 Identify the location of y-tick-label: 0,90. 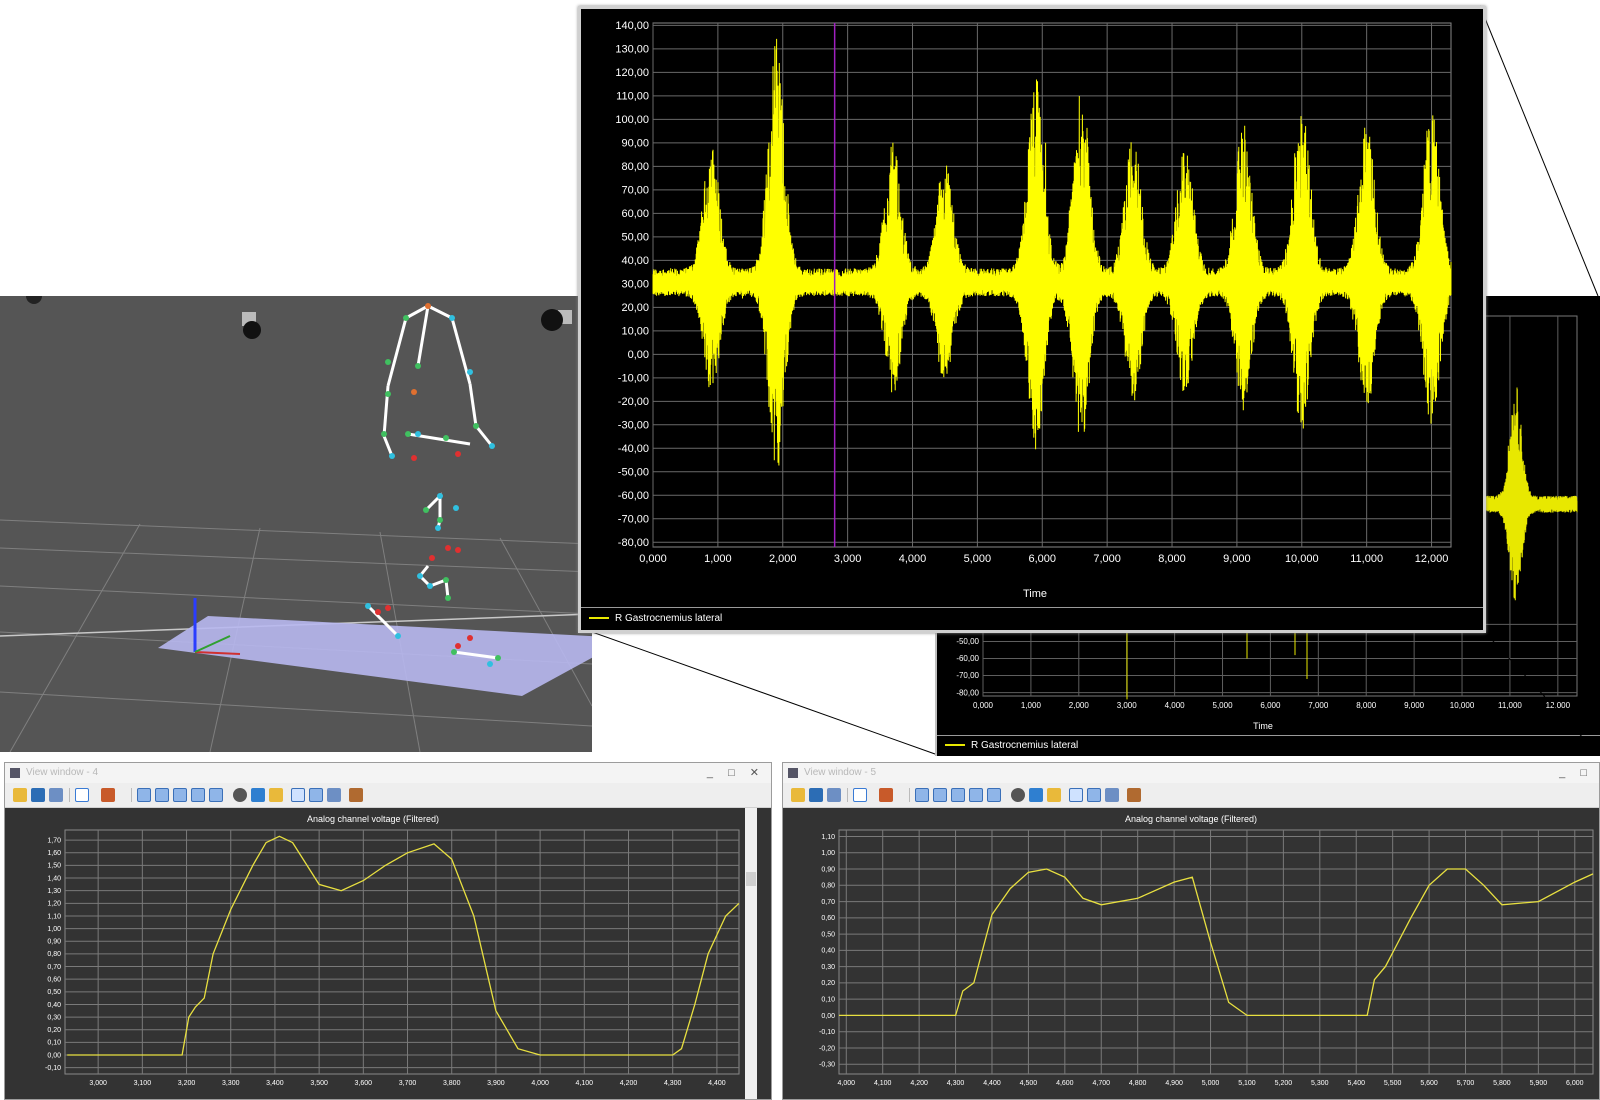
(828, 869).